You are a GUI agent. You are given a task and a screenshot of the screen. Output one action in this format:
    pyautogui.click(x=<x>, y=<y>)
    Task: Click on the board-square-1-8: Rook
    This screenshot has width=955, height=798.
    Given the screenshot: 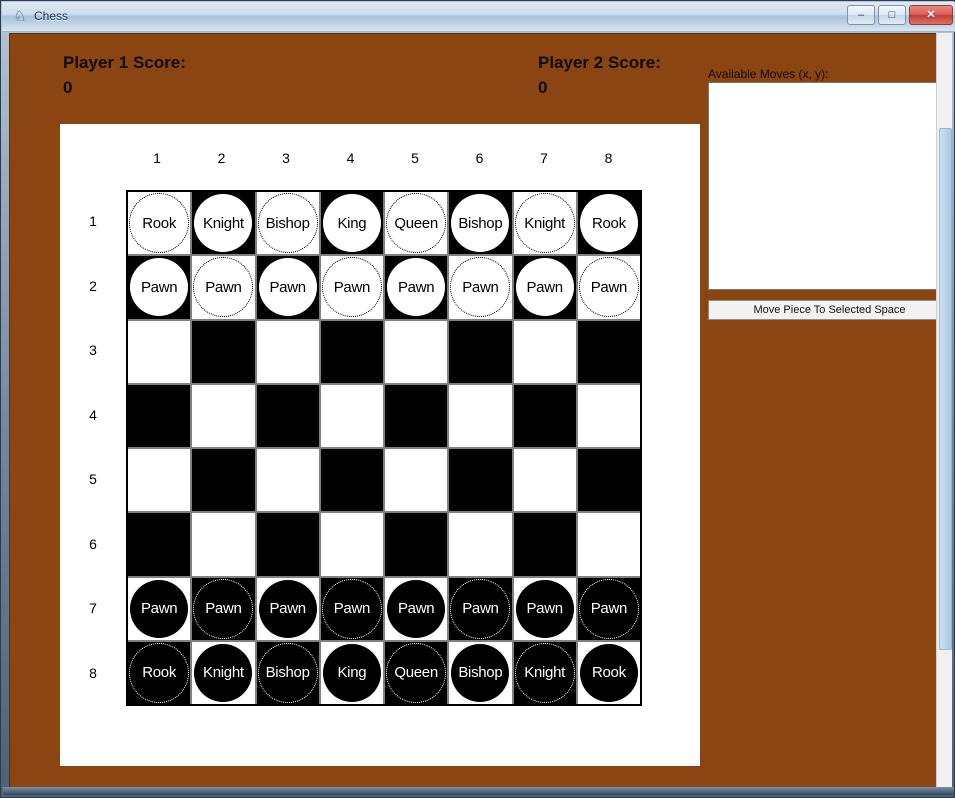 What is the action you would take?
    pyautogui.click(x=159, y=672)
    